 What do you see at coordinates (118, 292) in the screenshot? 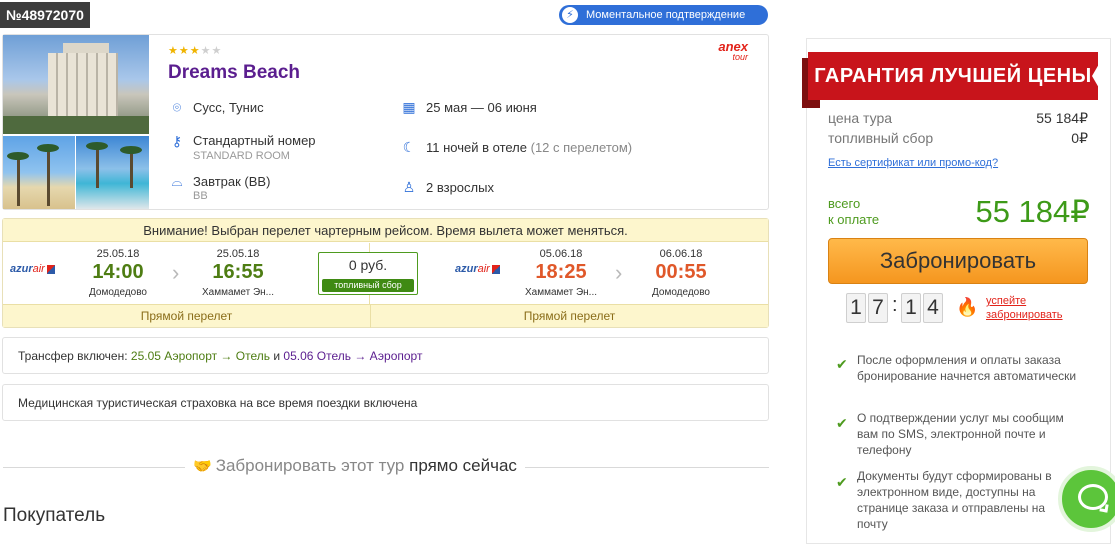
I see `outbound-dep-place: Домодедово` at bounding box center [118, 292].